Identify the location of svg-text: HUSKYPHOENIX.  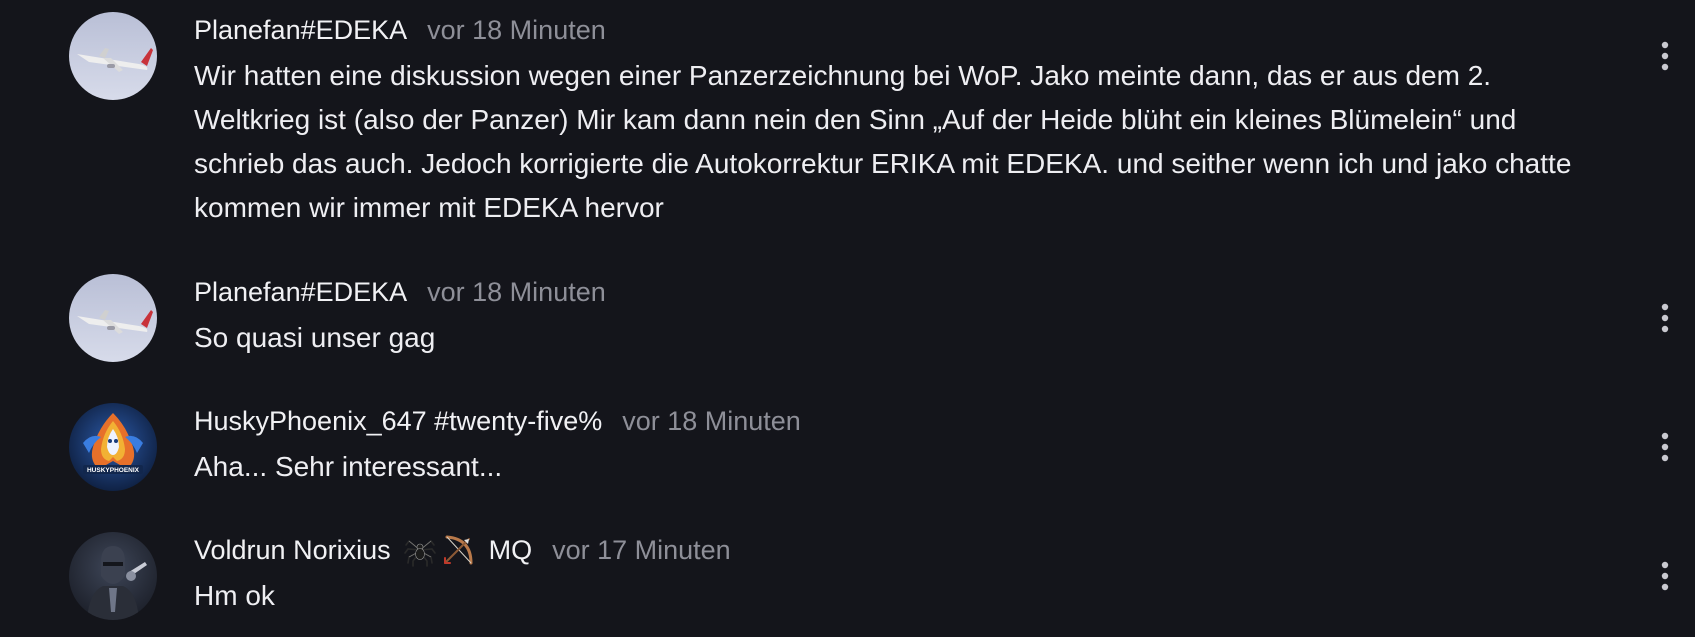
(113, 470).